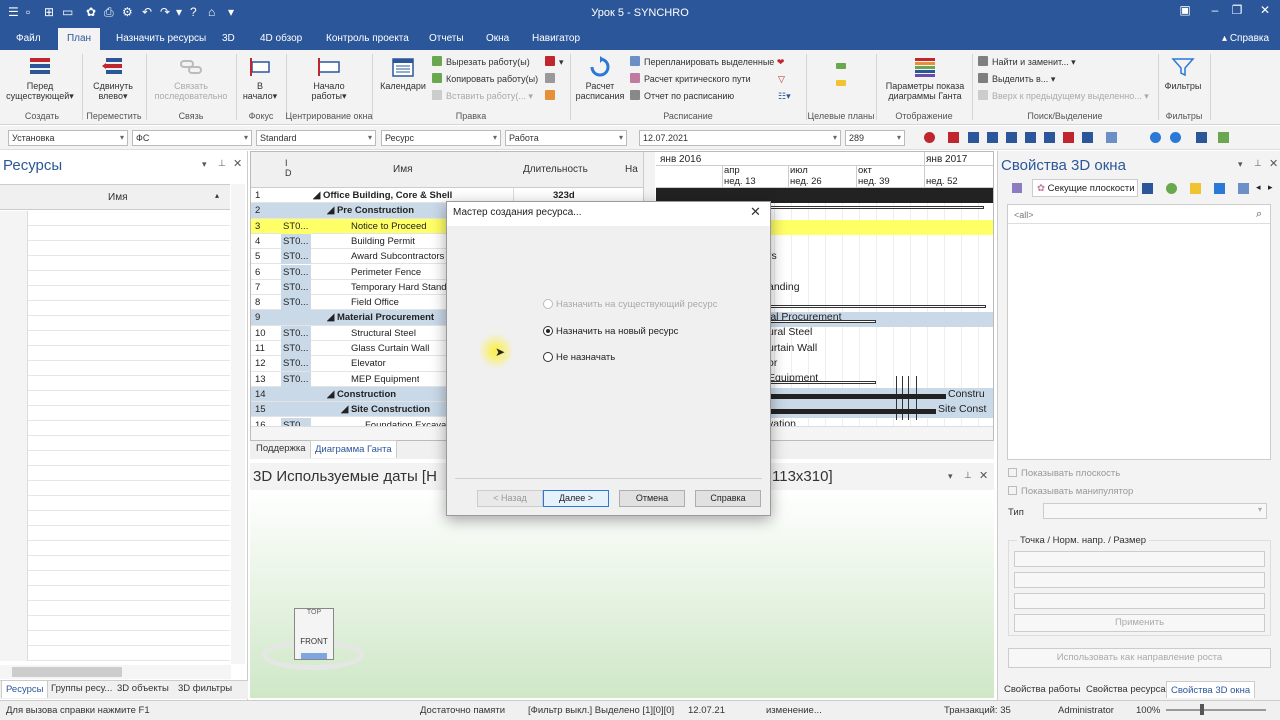  What do you see at coordinates (353, 449) in the screenshot?
I see `tab-gantt-chart: Диаграмма Ганта` at bounding box center [353, 449].